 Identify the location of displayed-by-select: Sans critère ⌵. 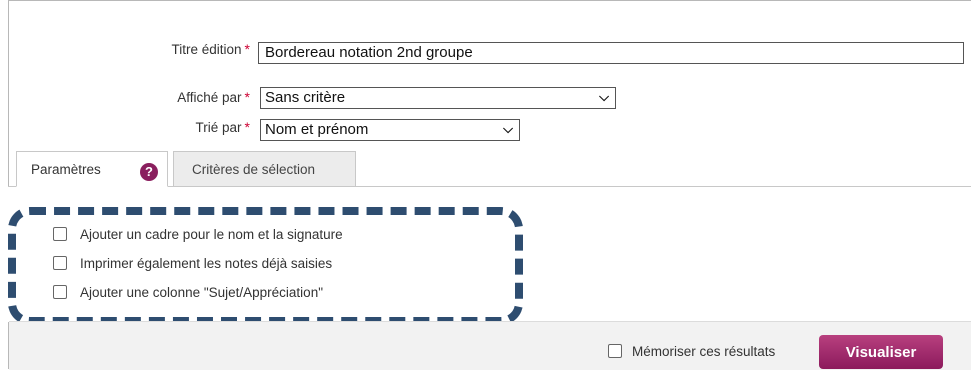
(438, 98).